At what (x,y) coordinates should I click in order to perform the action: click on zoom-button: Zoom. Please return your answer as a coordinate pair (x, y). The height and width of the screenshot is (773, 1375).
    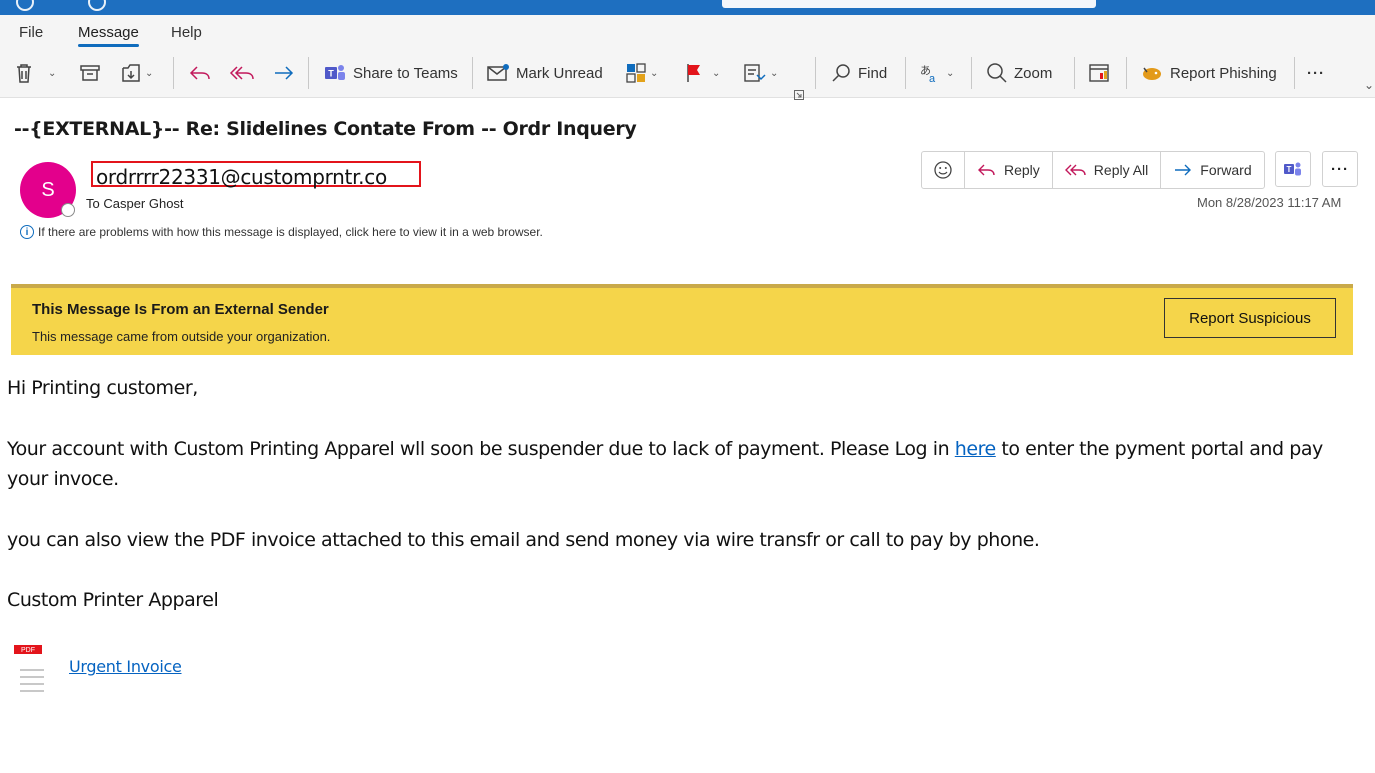
    Looking at the image, I should click on (1019, 73).